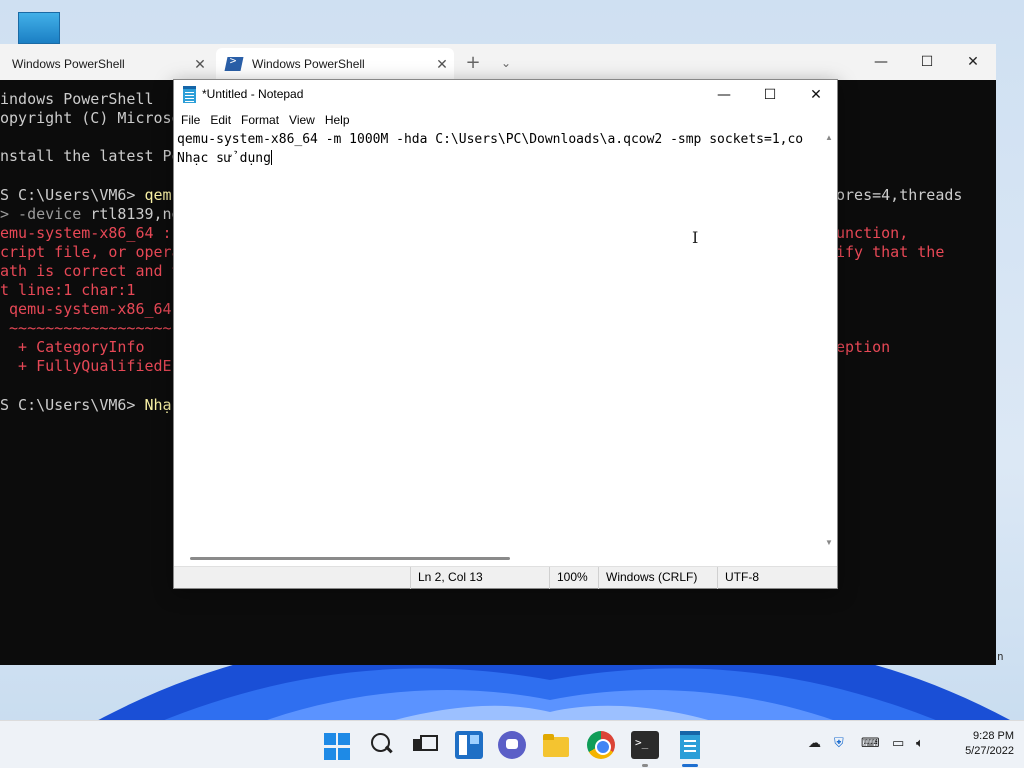 The height and width of the screenshot is (768, 1024). I want to click on terminal-line-text: + FullyQualifiedEr, so click(90, 366).